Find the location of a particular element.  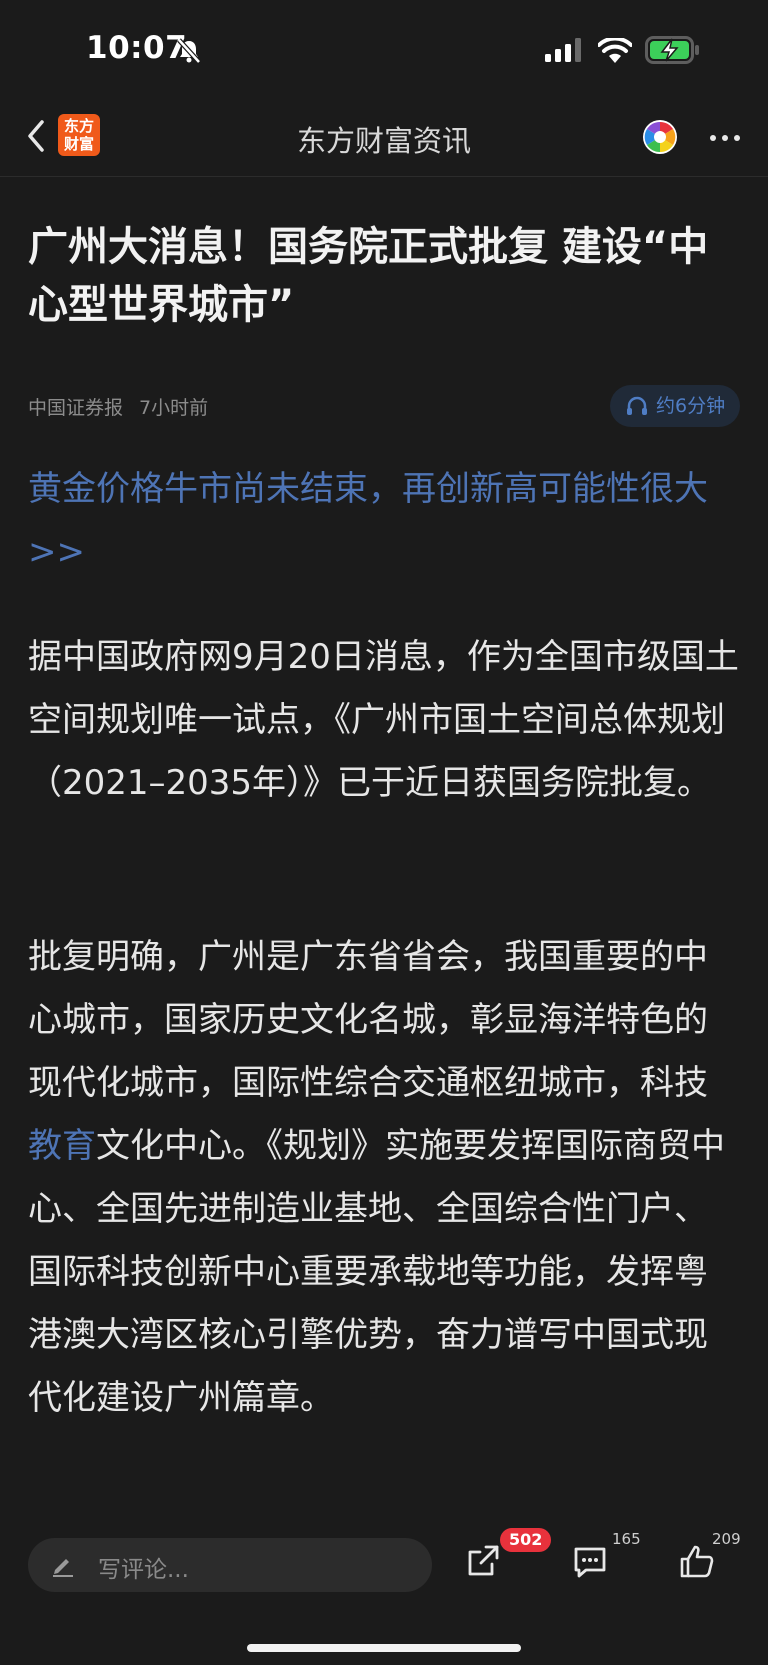

like-thumb-icon is located at coordinates (697, 1562).